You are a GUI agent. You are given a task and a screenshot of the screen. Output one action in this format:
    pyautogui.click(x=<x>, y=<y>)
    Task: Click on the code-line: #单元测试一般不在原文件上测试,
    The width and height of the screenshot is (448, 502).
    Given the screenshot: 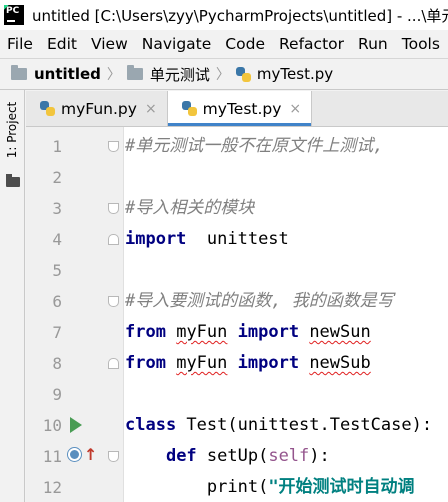 What is the action you would take?
    pyautogui.click(x=286, y=146)
    